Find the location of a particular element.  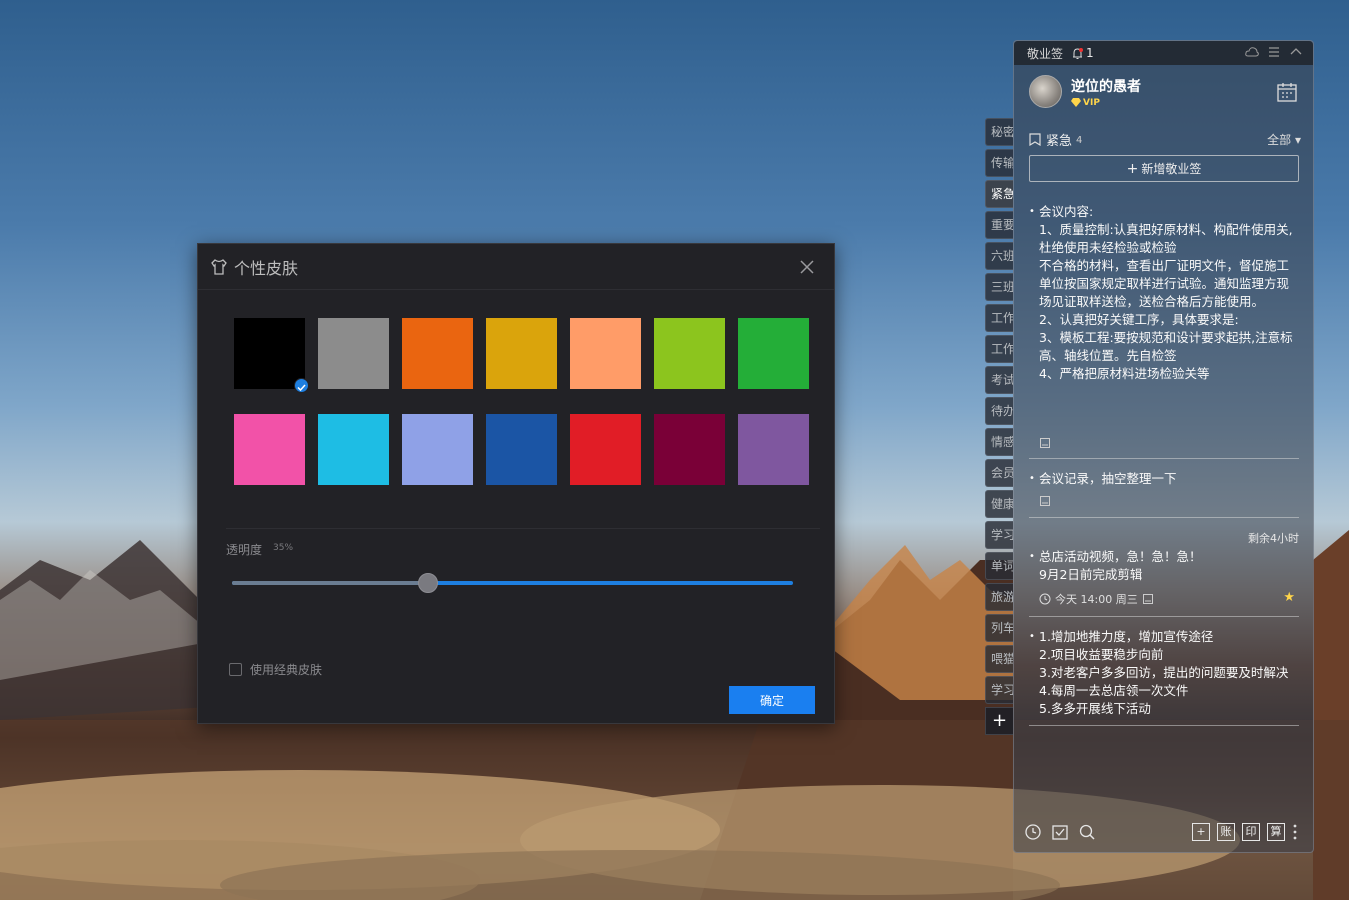

completed-icon is located at coordinates (1060, 832).